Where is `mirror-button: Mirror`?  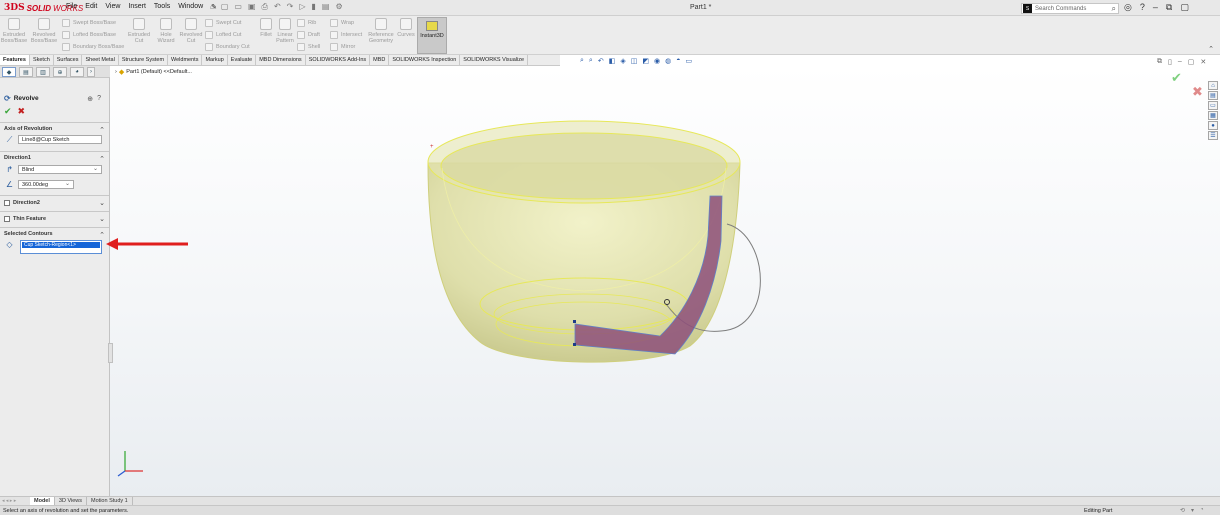 mirror-button: Mirror is located at coordinates (342, 47).